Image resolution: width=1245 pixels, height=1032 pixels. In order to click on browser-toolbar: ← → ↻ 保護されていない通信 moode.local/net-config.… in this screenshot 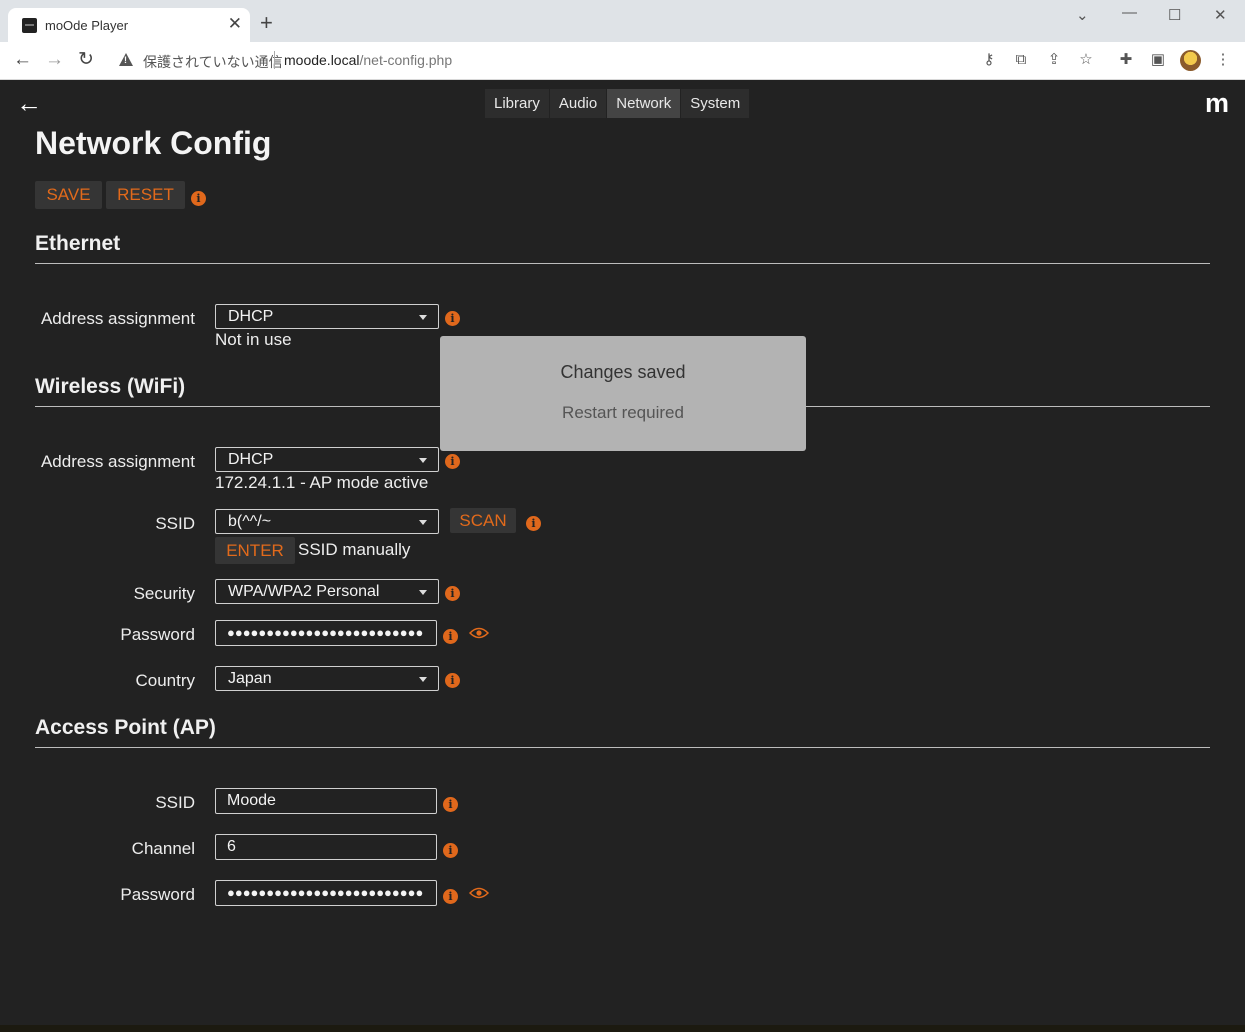, I will do `click(622, 61)`.